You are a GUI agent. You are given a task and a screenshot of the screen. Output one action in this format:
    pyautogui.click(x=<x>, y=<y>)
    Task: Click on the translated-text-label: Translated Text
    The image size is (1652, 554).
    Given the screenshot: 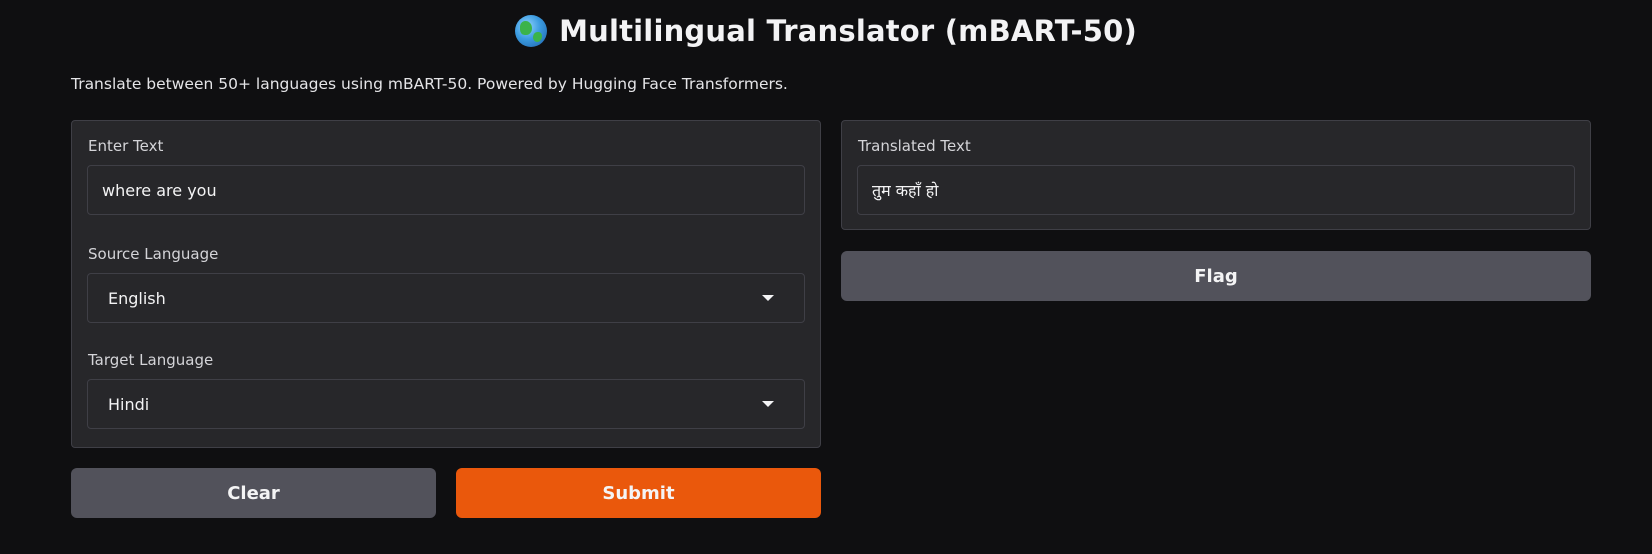 What is the action you would take?
    pyautogui.click(x=914, y=146)
    